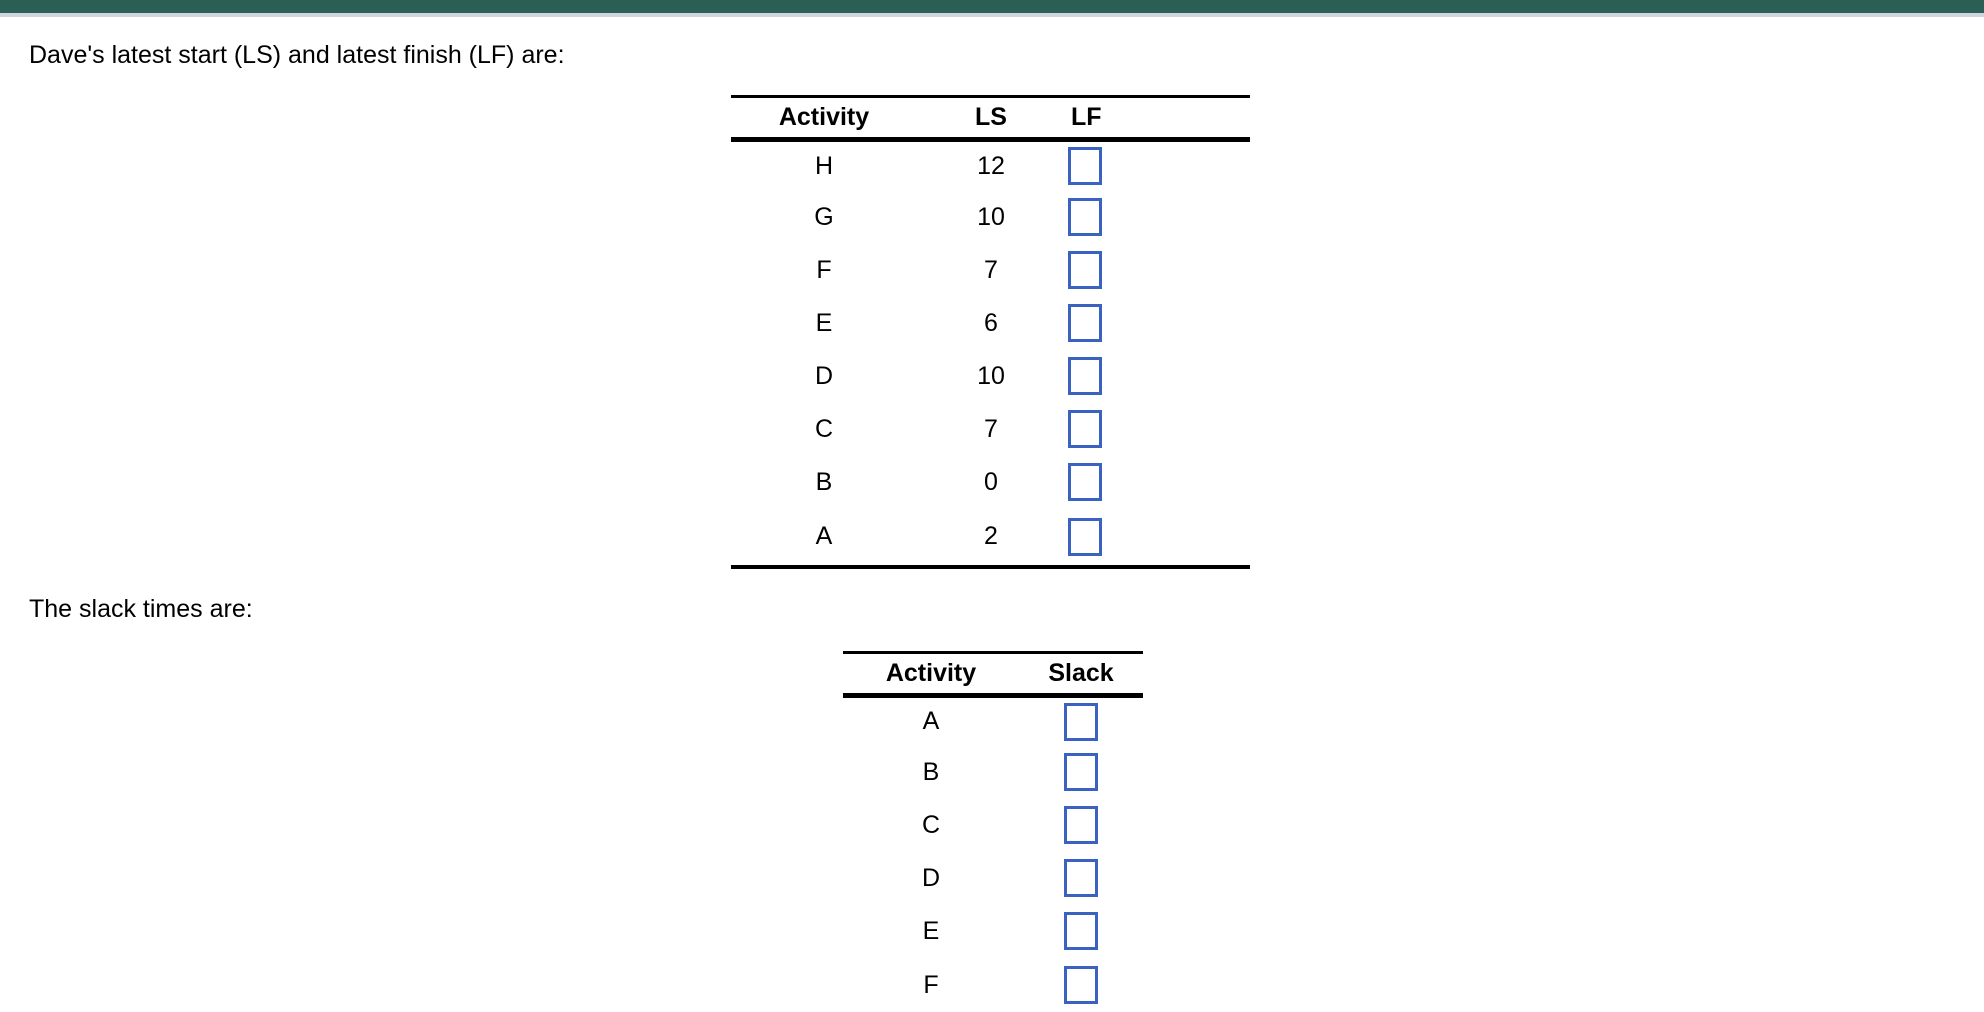  What do you see at coordinates (1157, 118) in the screenshot?
I see `column-header-lf: LF` at bounding box center [1157, 118].